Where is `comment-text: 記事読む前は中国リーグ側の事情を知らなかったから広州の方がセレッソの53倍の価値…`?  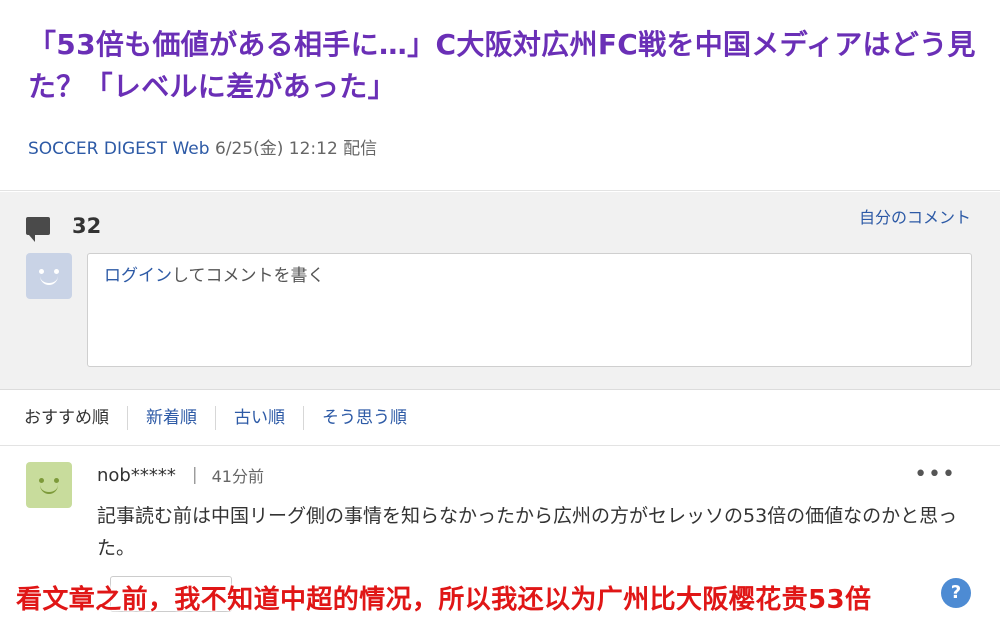
comment-text: 記事読む前は中国リーグ側の事情を知らなかったから広州の方がセレッソの53倍の価値… is located at coordinates (527, 532).